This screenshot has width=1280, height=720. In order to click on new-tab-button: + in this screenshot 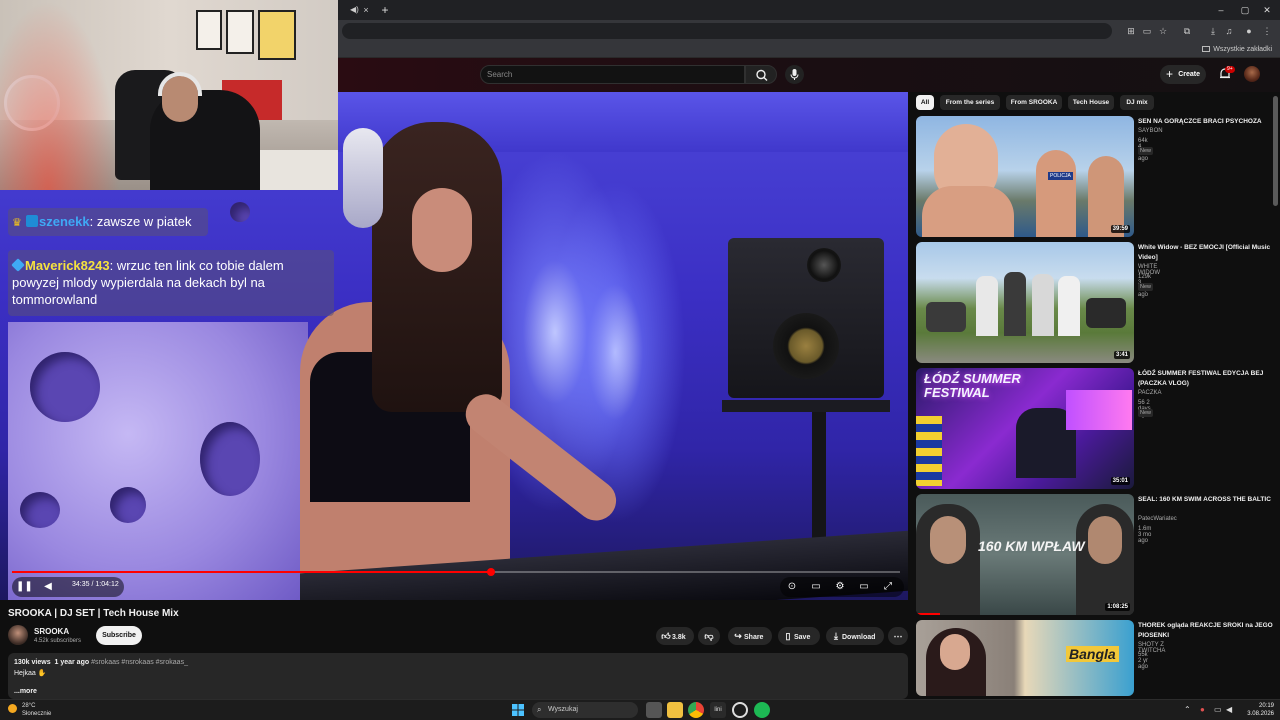, I will do `click(385, 10)`.